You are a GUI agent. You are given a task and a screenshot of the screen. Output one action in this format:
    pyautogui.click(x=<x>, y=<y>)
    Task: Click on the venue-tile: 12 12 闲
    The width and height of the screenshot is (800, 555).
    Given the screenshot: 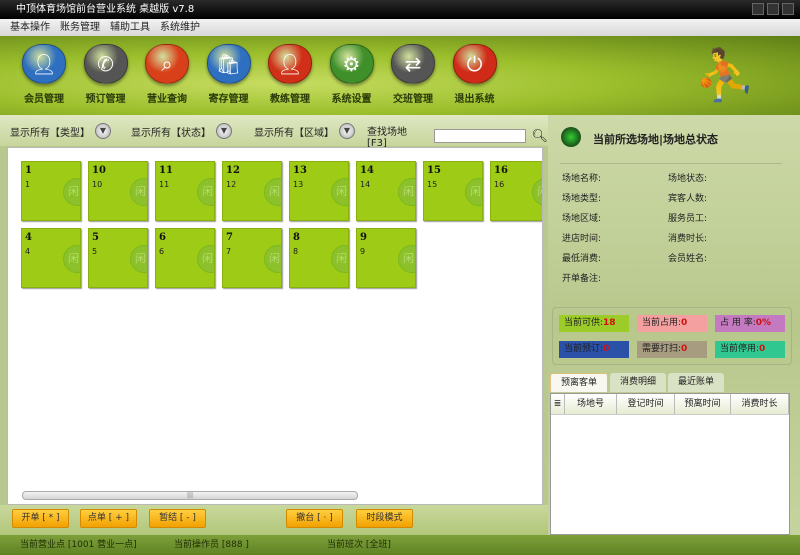 What is the action you would take?
    pyautogui.click(x=252, y=191)
    